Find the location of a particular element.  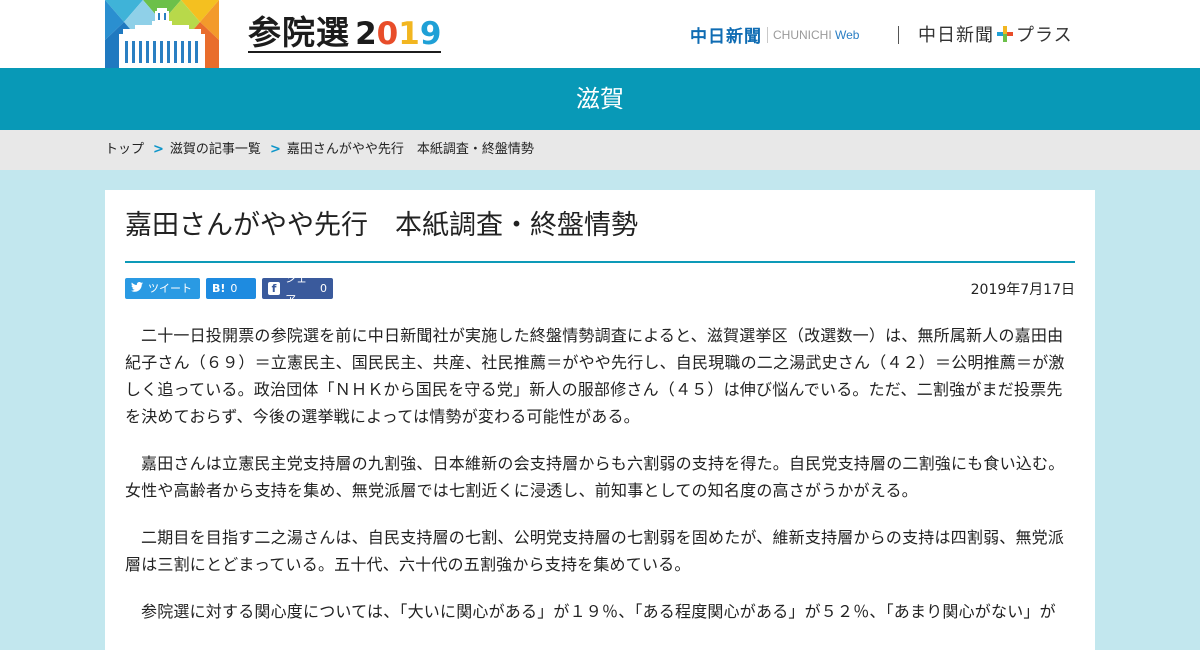

tweet-label: ツイート is located at coordinates (170, 288).